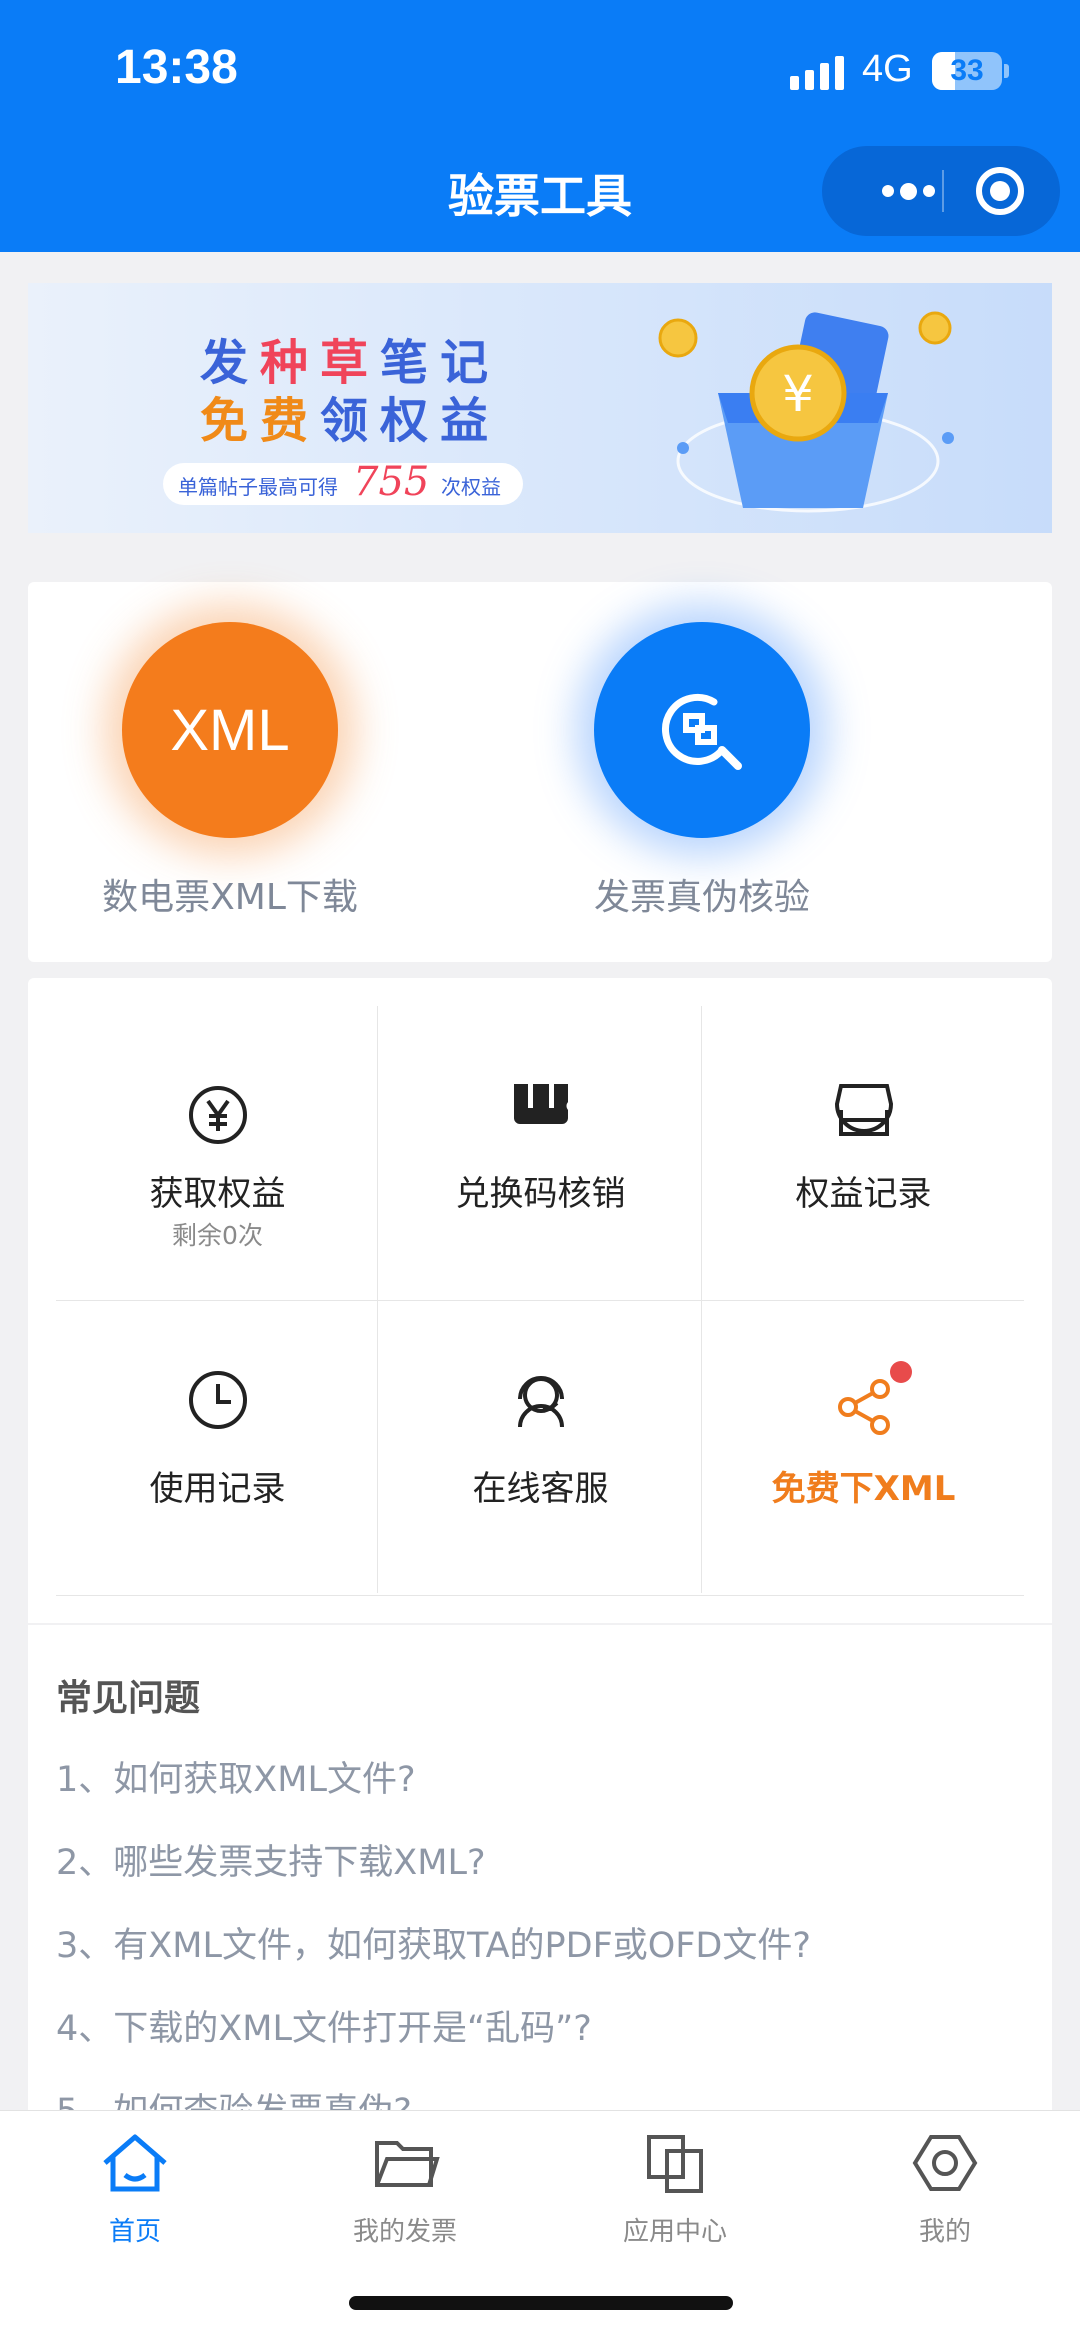  Describe the element at coordinates (817, 73) in the screenshot. I see `signal-icon` at that location.